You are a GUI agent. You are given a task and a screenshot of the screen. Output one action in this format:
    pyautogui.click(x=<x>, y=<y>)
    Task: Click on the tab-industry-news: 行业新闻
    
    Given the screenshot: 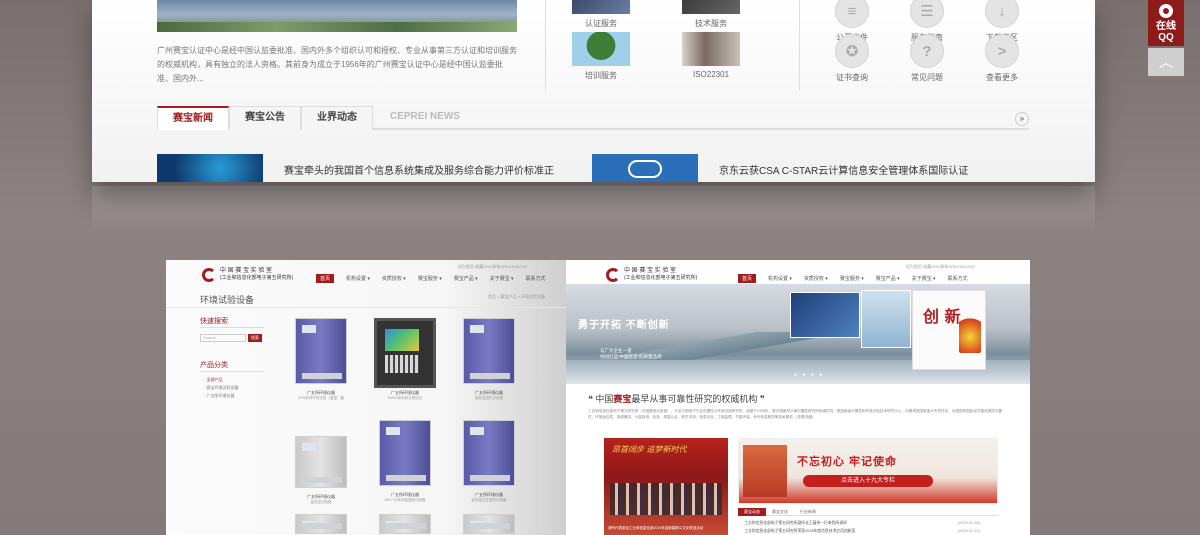 What is the action you would take?
    pyautogui.click(x=808, y=512)
    